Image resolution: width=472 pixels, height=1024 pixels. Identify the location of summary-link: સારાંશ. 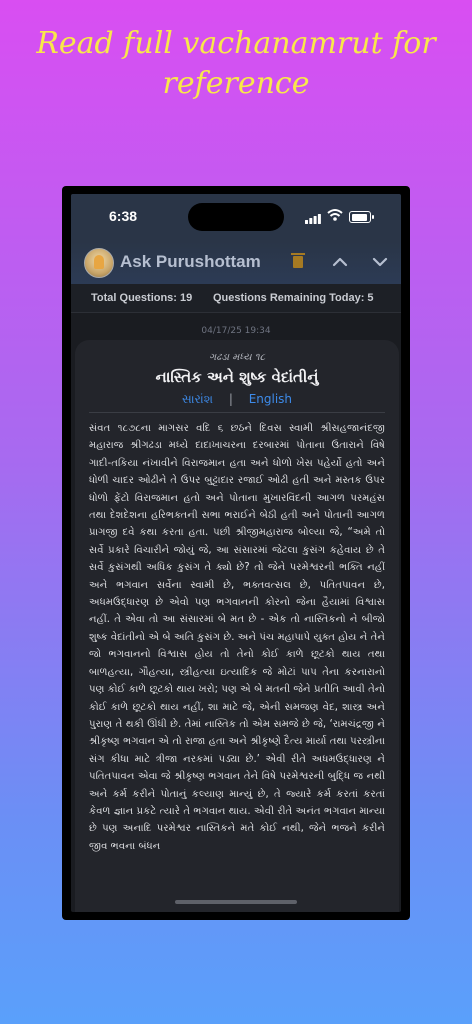
(197, 399).